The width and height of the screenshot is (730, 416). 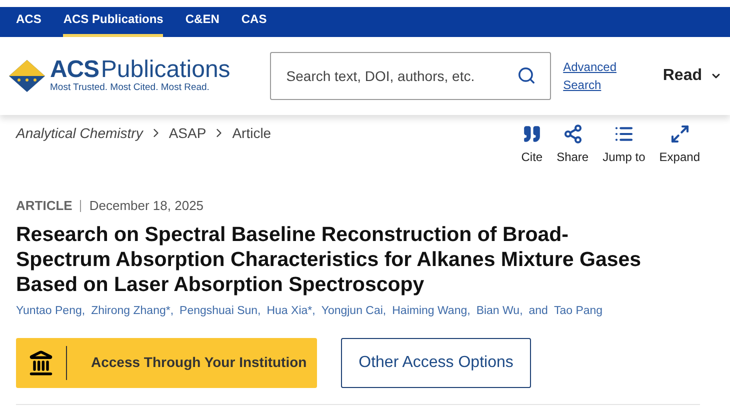 What do you see at coordinates (29, 23) in the screenshot?
I see `top-nav-tab: ACS` at bounding box center [29, 23].